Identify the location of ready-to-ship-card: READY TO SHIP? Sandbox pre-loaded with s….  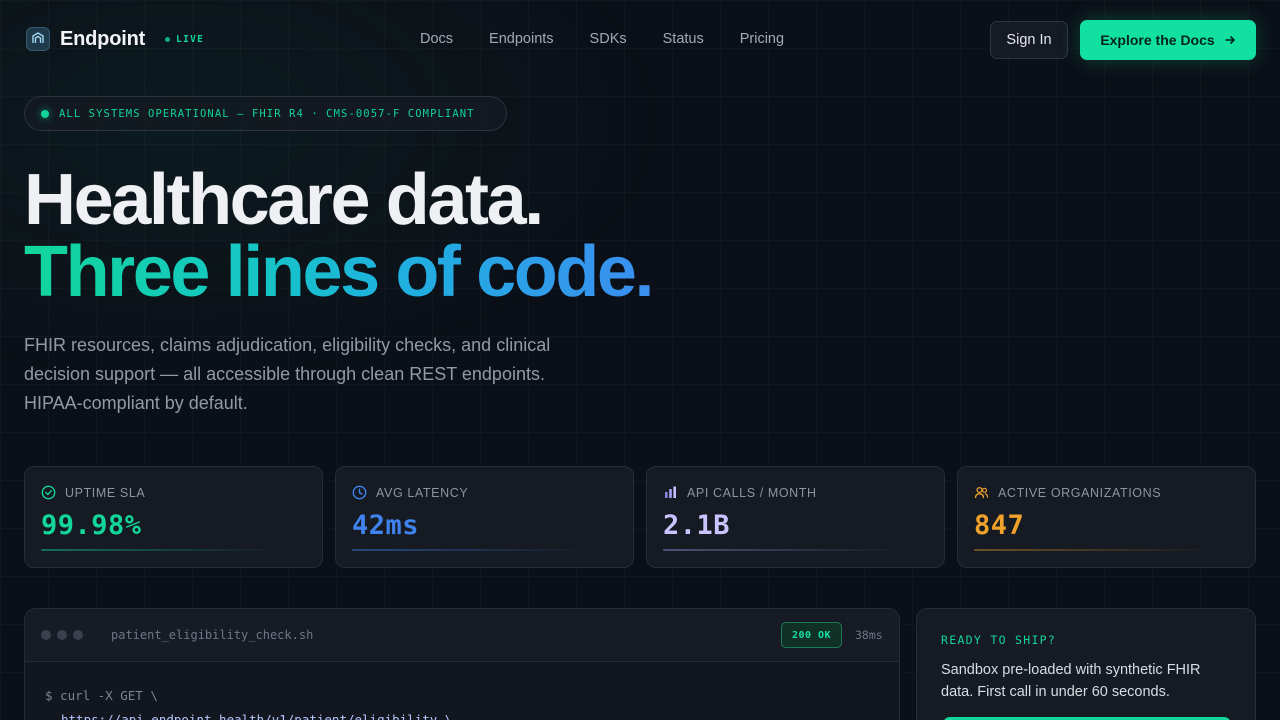
(1086, 664).